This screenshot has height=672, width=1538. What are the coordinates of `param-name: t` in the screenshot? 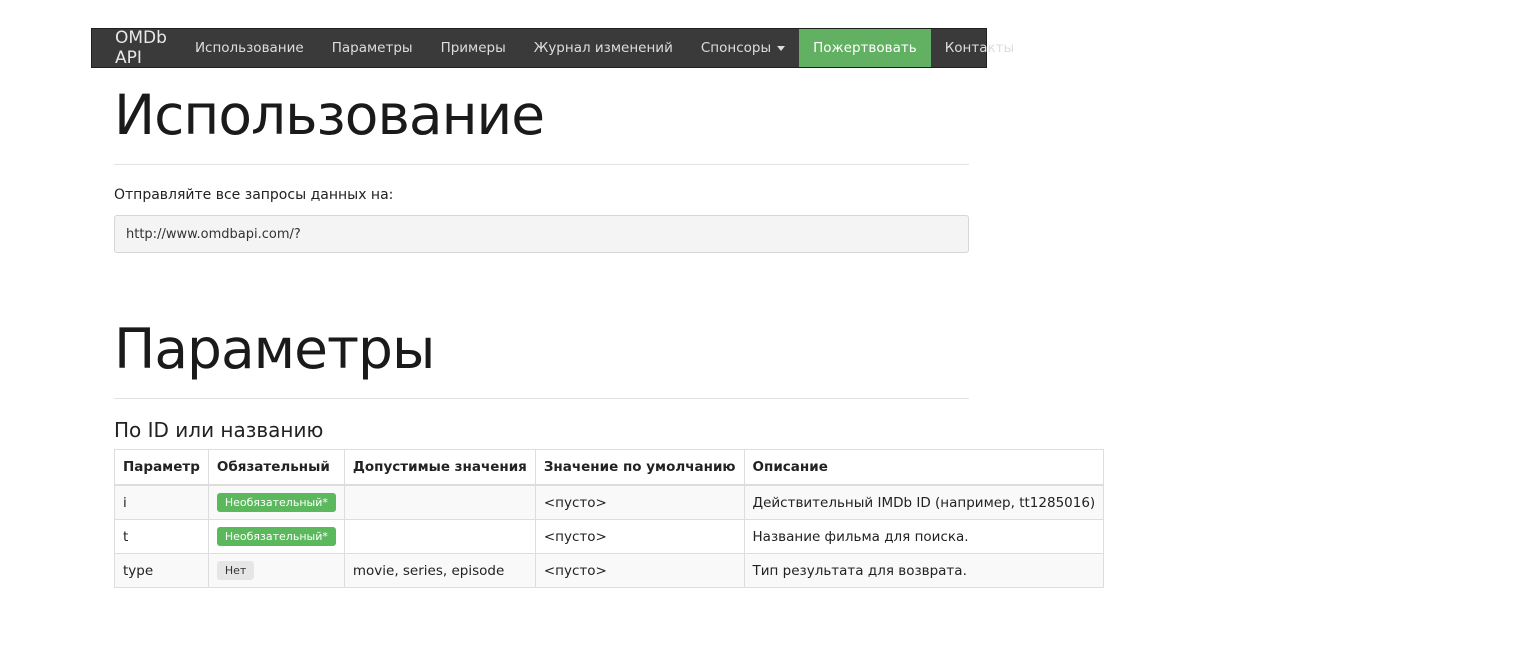 It's located at (161, 536).